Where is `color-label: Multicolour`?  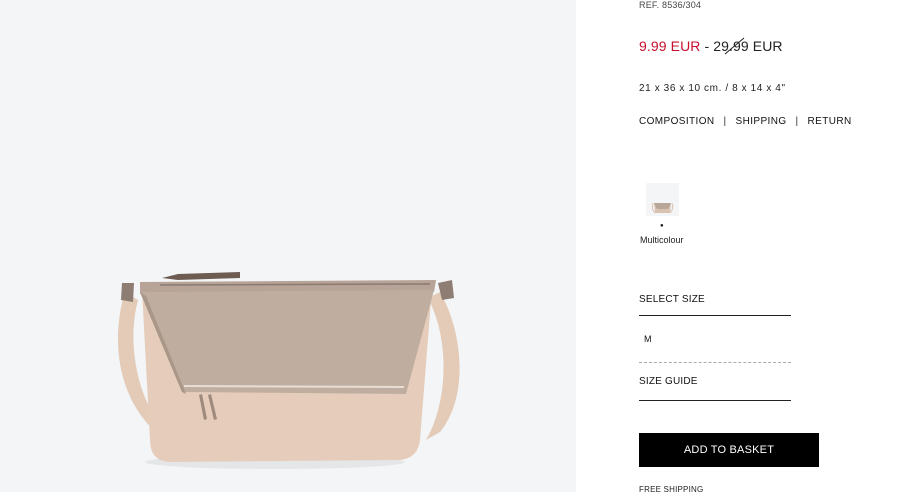
color-label: Multicolour is located at coordinates (662, 240).